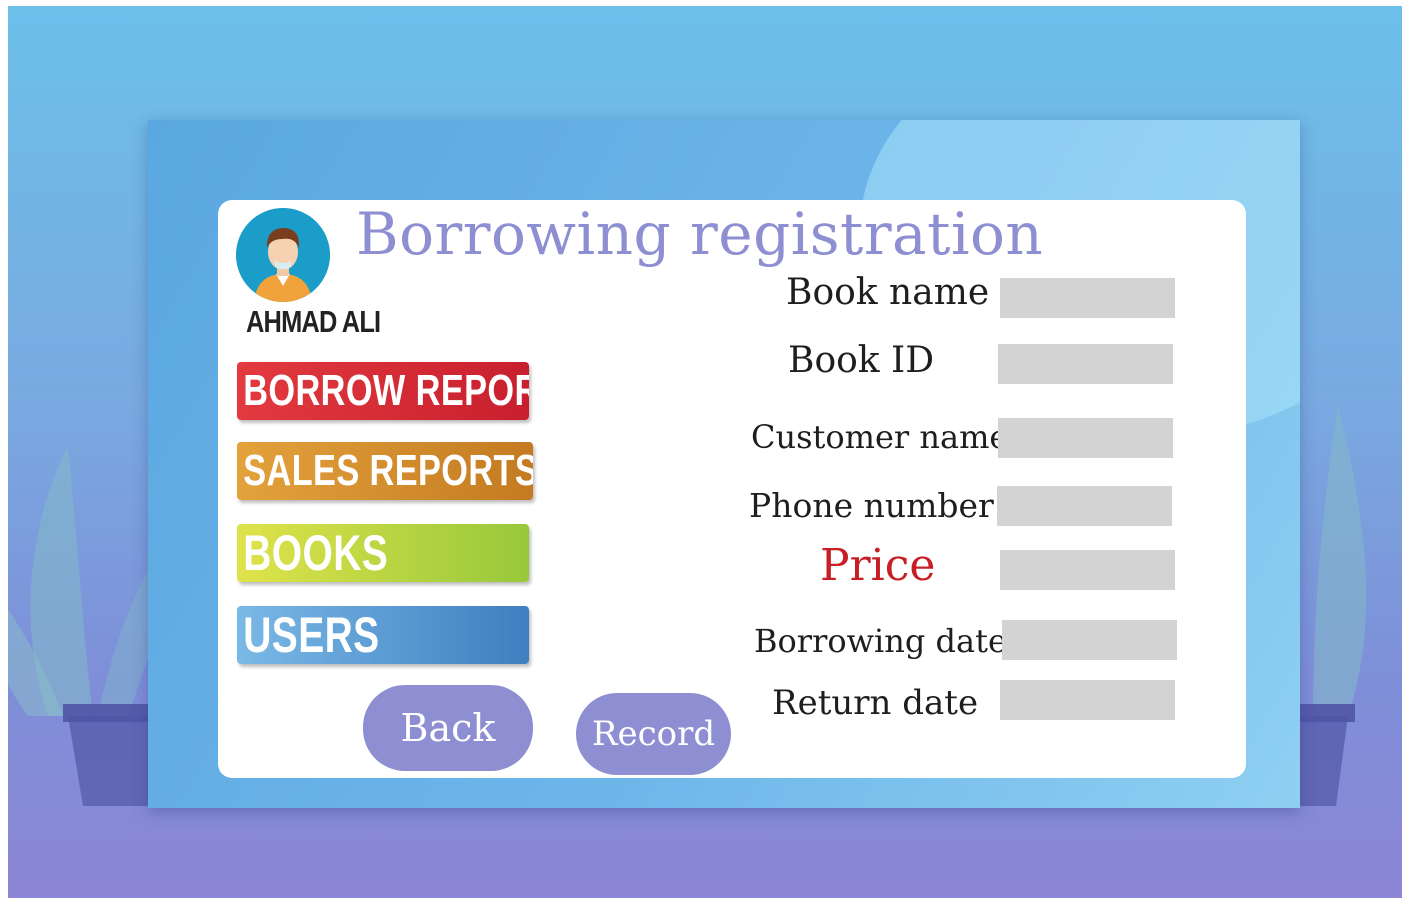  Describe the element at coordinates (1087, 298) in the screenshot. I see `book-name-field` at that location.